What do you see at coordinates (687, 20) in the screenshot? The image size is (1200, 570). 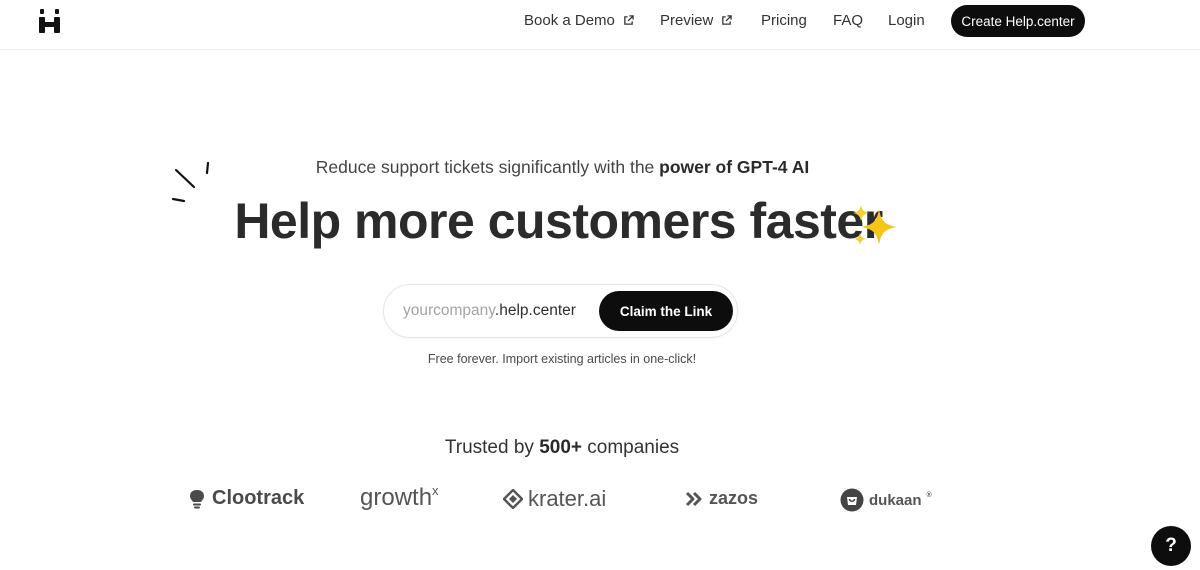 I see `nav-preview-label: Preview` at bounding box center [687, 20].